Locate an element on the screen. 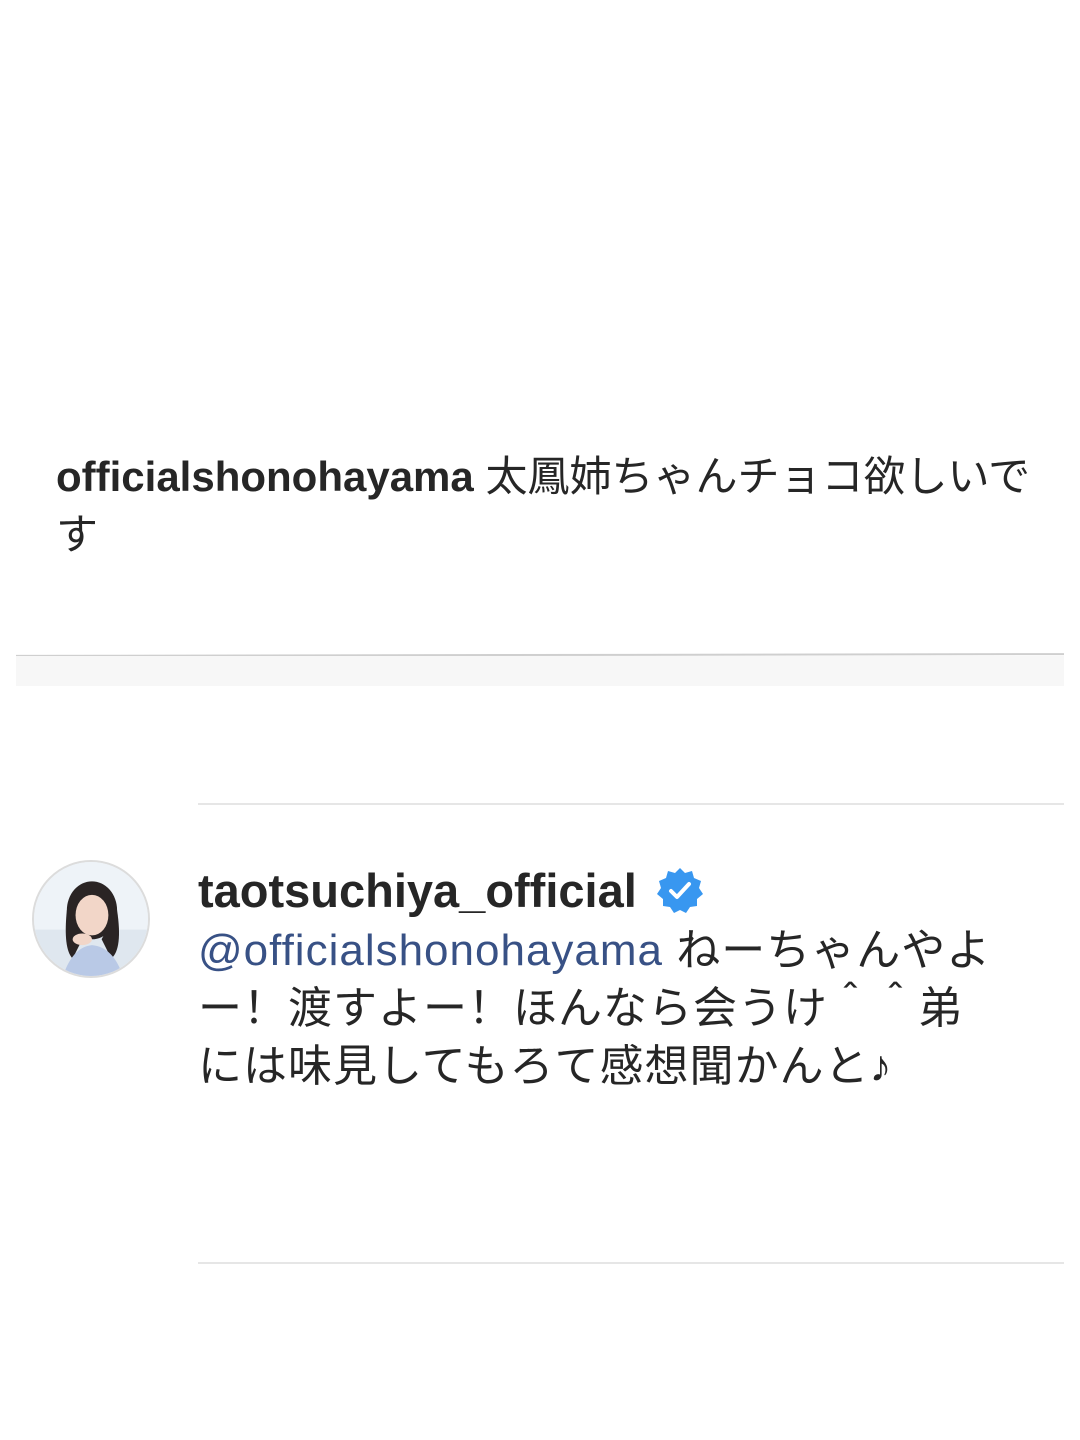  avatar is located at coordinates (91, 919).